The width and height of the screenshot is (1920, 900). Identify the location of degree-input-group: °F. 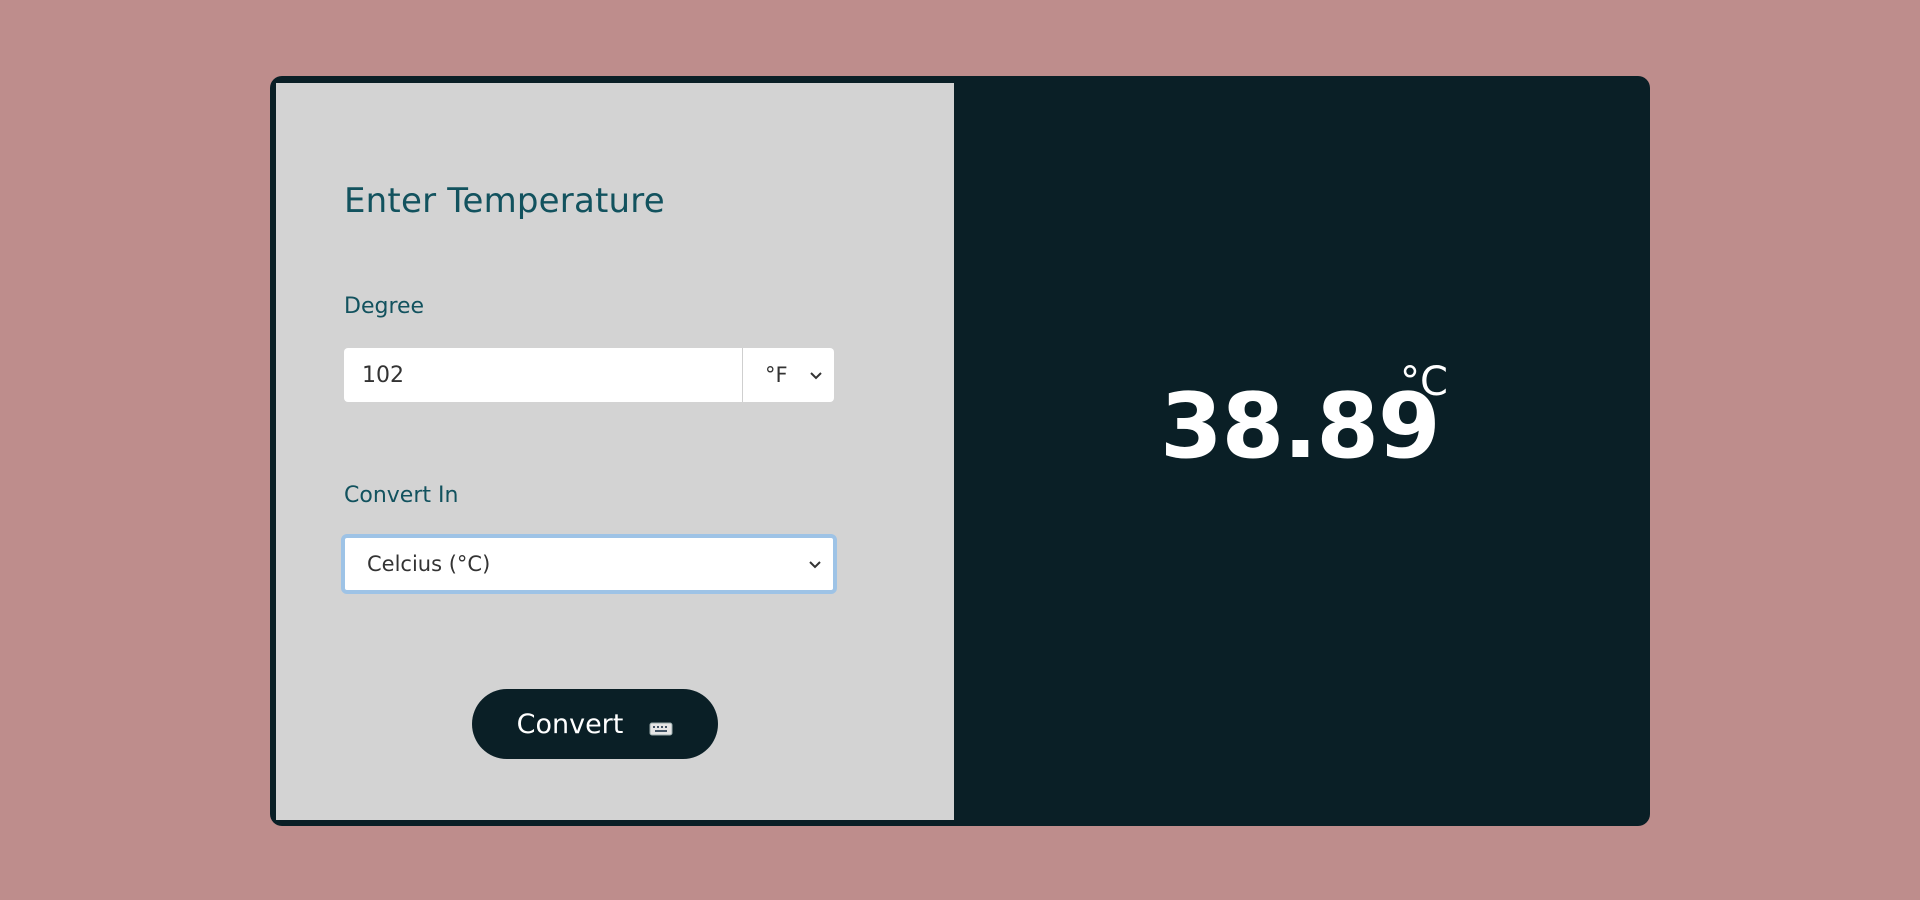
(589, 375).